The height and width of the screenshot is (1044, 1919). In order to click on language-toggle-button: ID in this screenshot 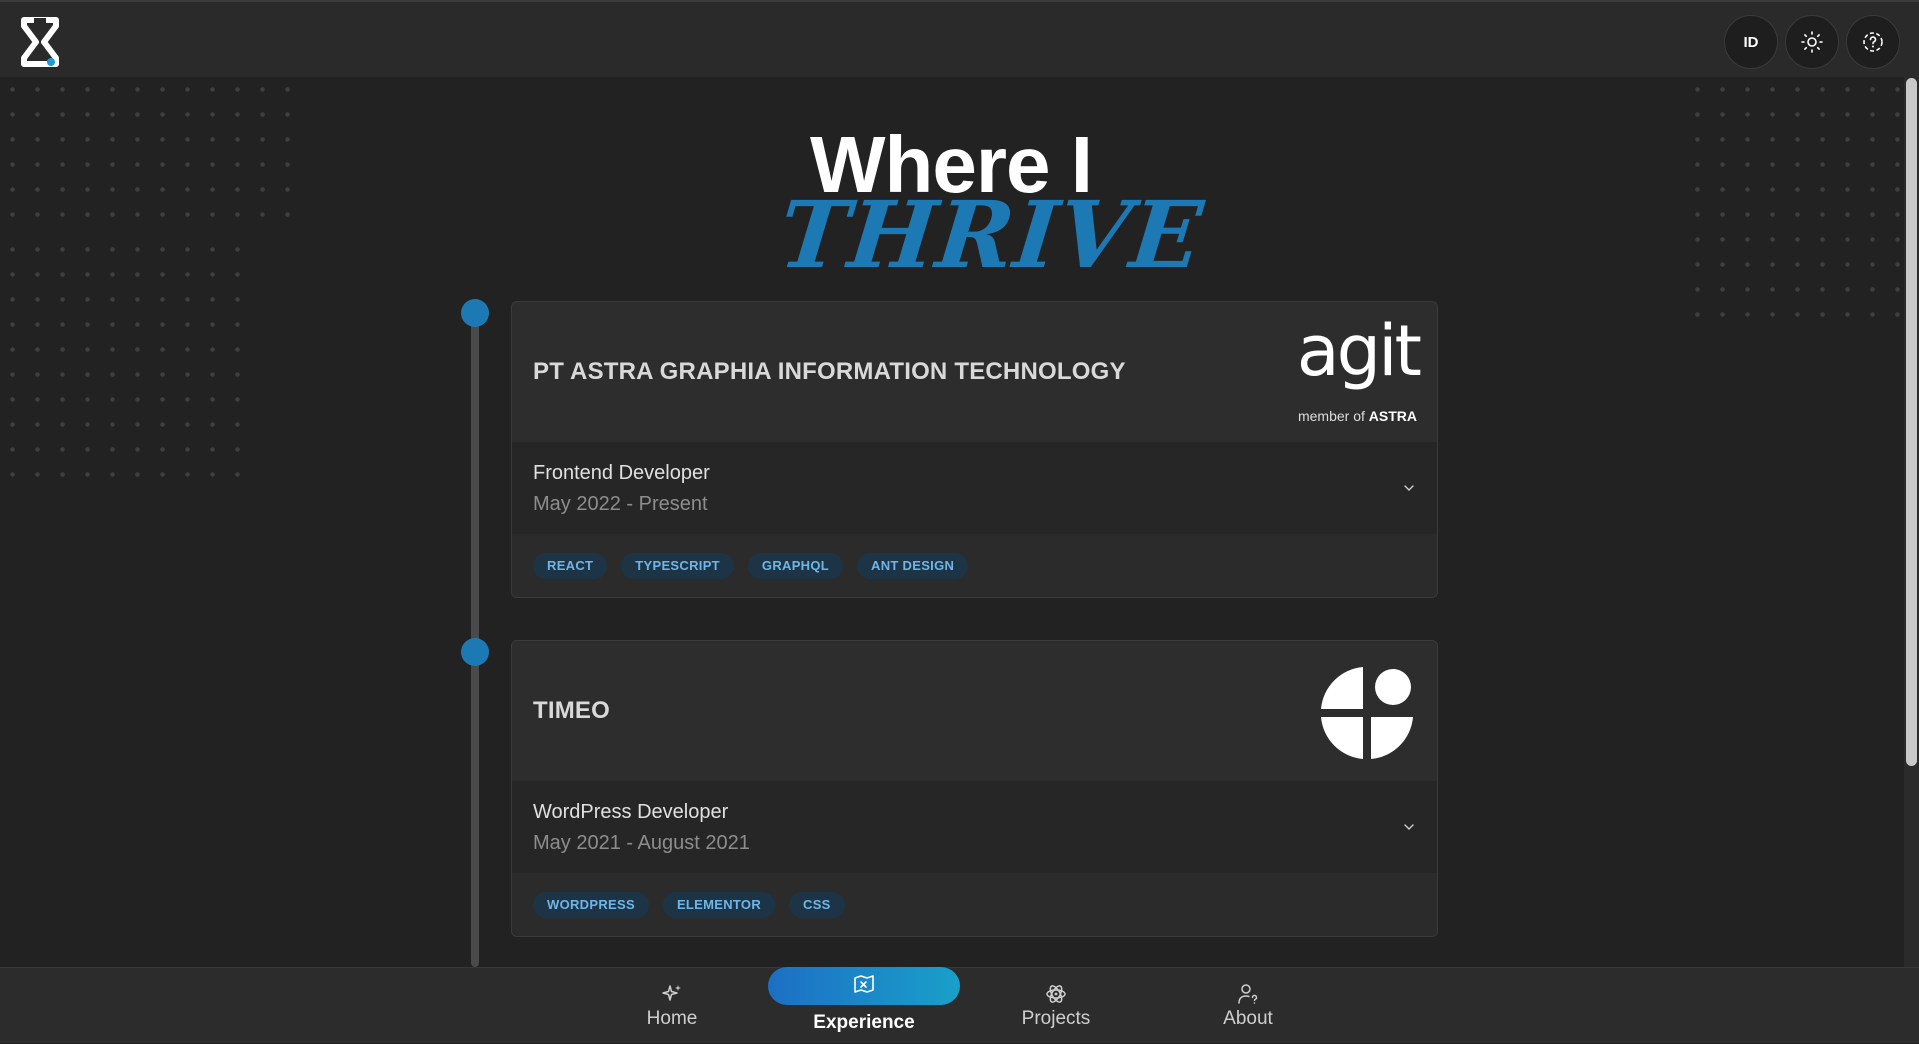, I will do `click(1751, 42)`.